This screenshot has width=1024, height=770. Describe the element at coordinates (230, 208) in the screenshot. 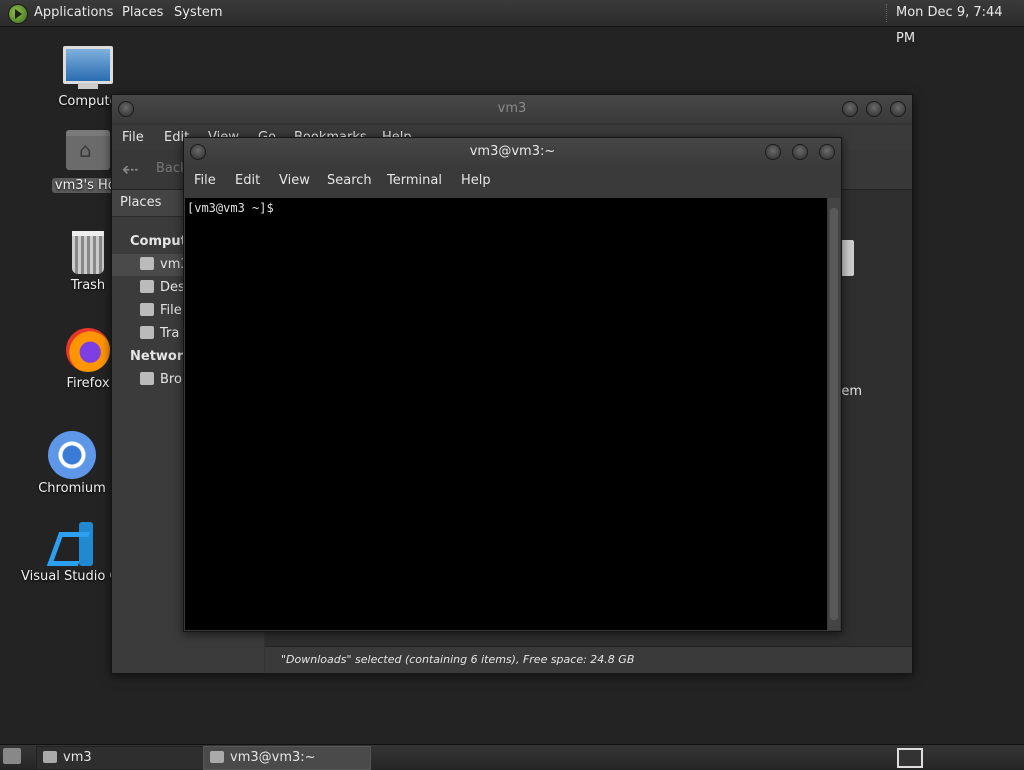

I see `terminal-prompt: [vm3@vm3 ~]$` at that location.